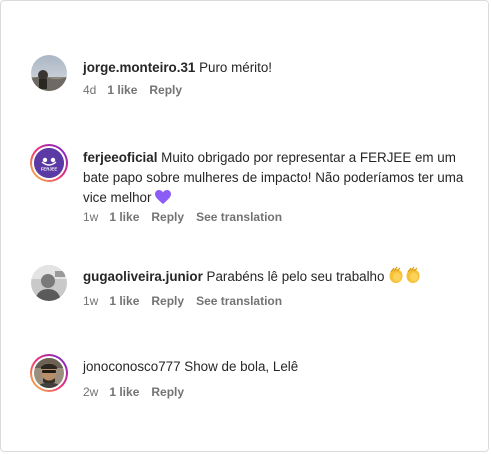 The height and width of the screenshot is (454, 491). What do you see at coordinates (89, 90) in the screenshot?
I see `comment-time: 4d` at bounding box center [89, 90].